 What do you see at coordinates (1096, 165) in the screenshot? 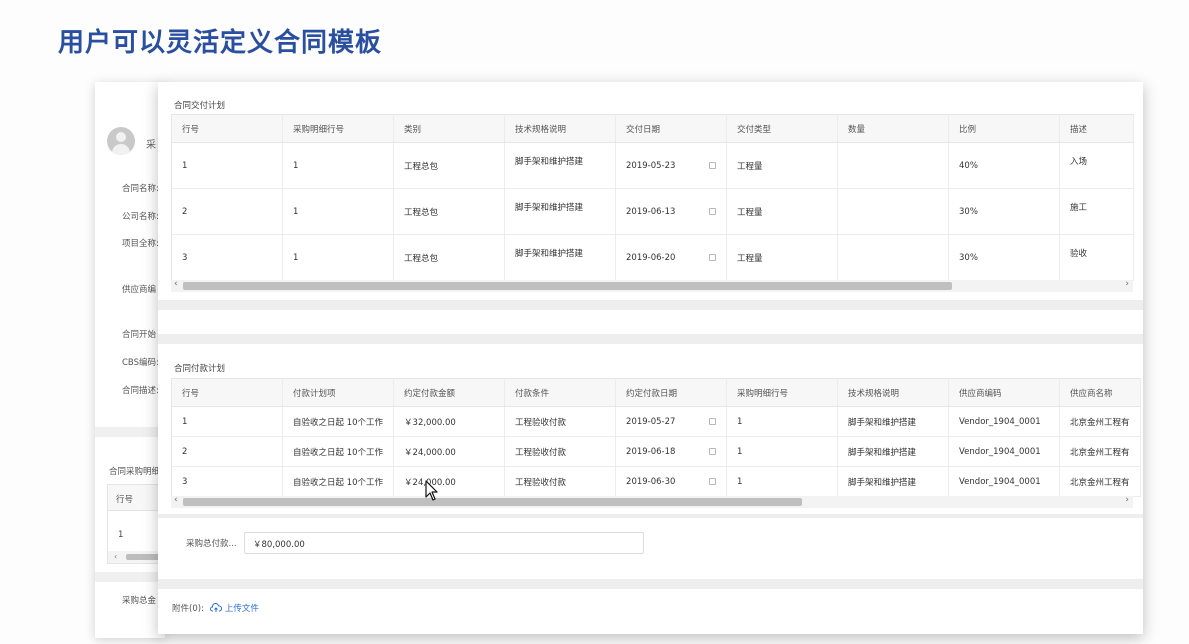
I see `description-cell: 入场` at bounding box center [1096, 165].